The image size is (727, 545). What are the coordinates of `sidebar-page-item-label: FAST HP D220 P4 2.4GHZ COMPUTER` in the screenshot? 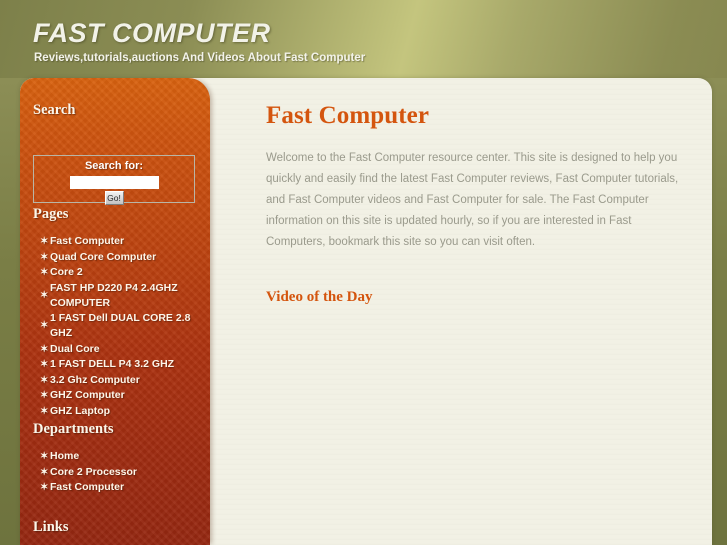 It's located at (114, 295).